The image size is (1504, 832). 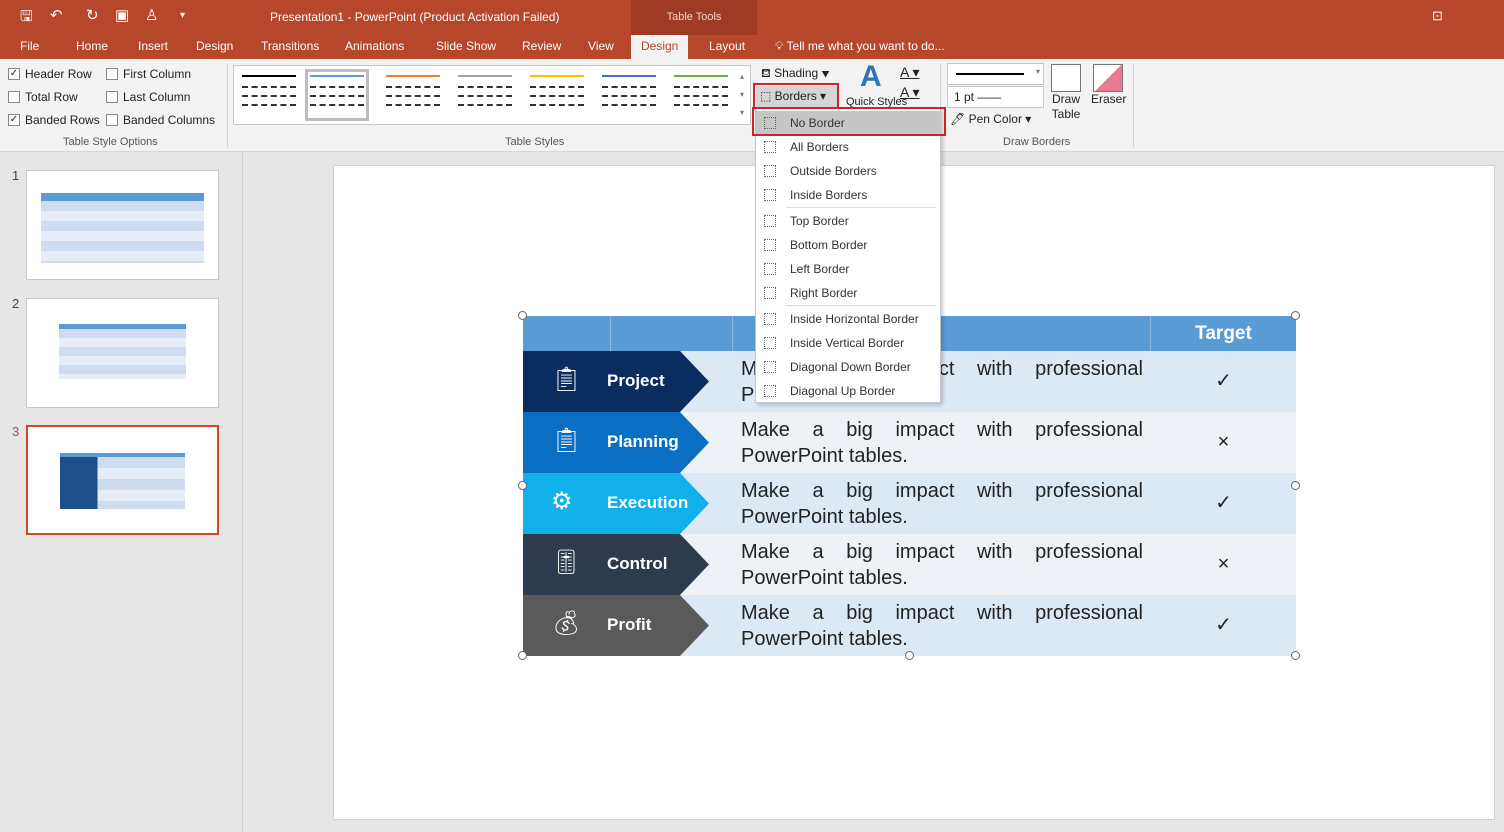 I want to click on banded-rows-checkbox: ✓ Banded Rows, so click(x=54, y=120).